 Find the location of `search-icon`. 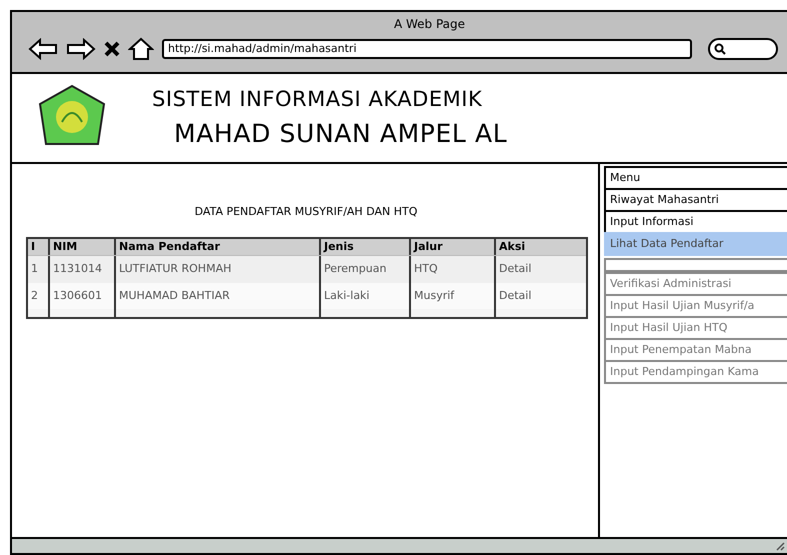

search-icon is located at coordinates (720, 49).